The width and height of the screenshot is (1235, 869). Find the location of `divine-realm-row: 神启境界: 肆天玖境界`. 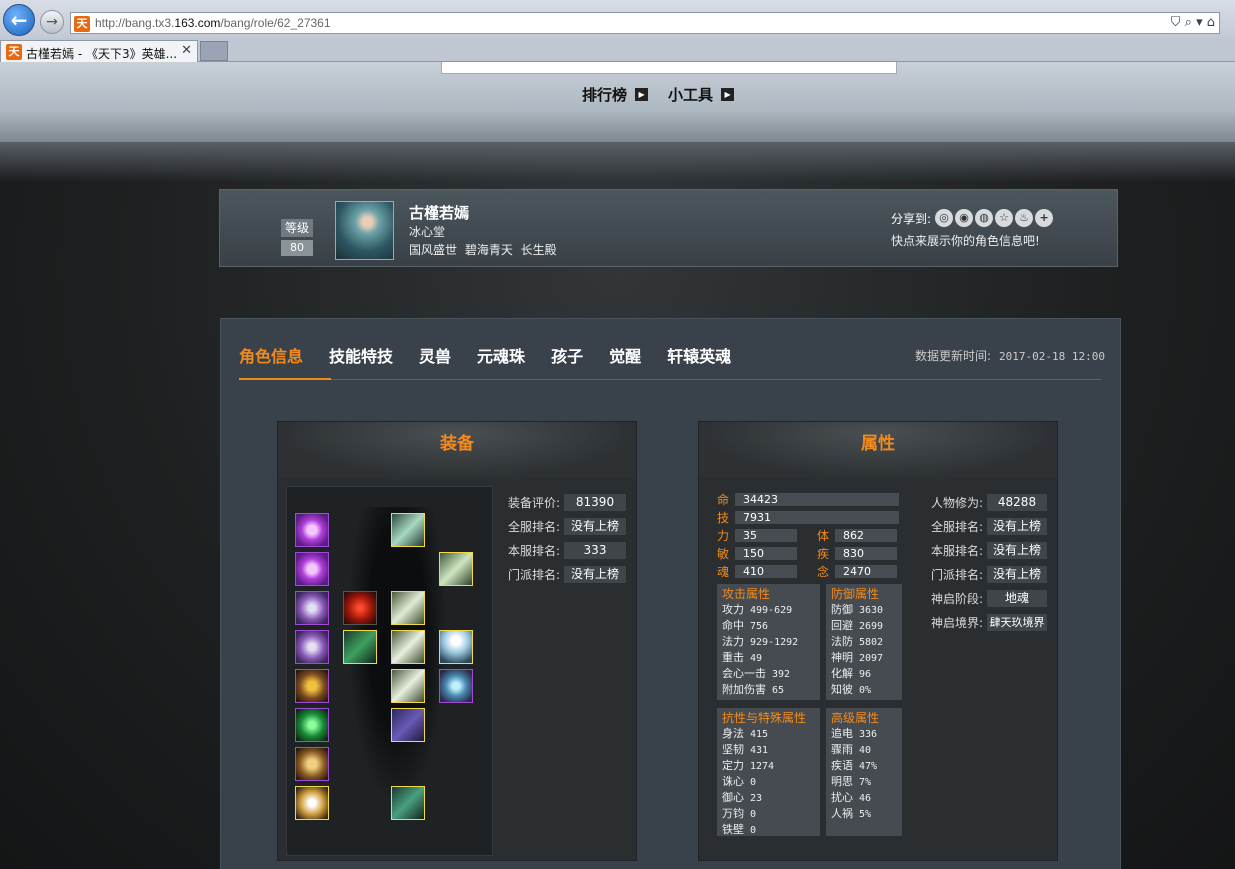

divine-realm-row: 神启境界: 肆天玖境界 is located at coordinates (989, 622).